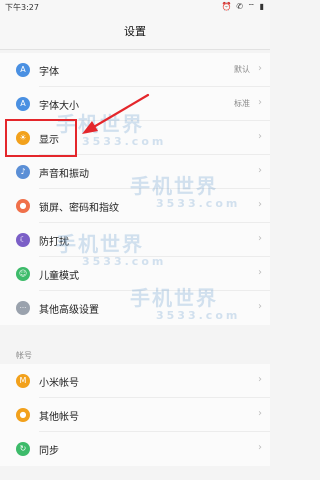 The height and width of the screenshot is (480, 320). I want to click on settings-item-lock: ● 锁屏、密码和指纹 ›, so click(135, 206).